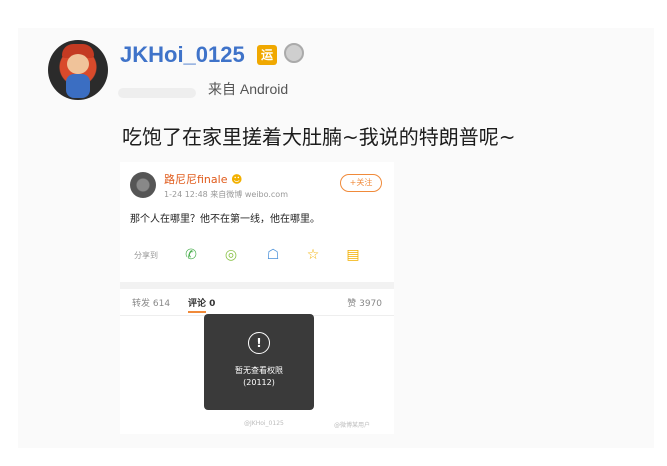 The image size is (667, 466). Describe the element at coordinates (259, 370) in the screenshot. I see `toast-line1: 暂无查看权限` at that location.